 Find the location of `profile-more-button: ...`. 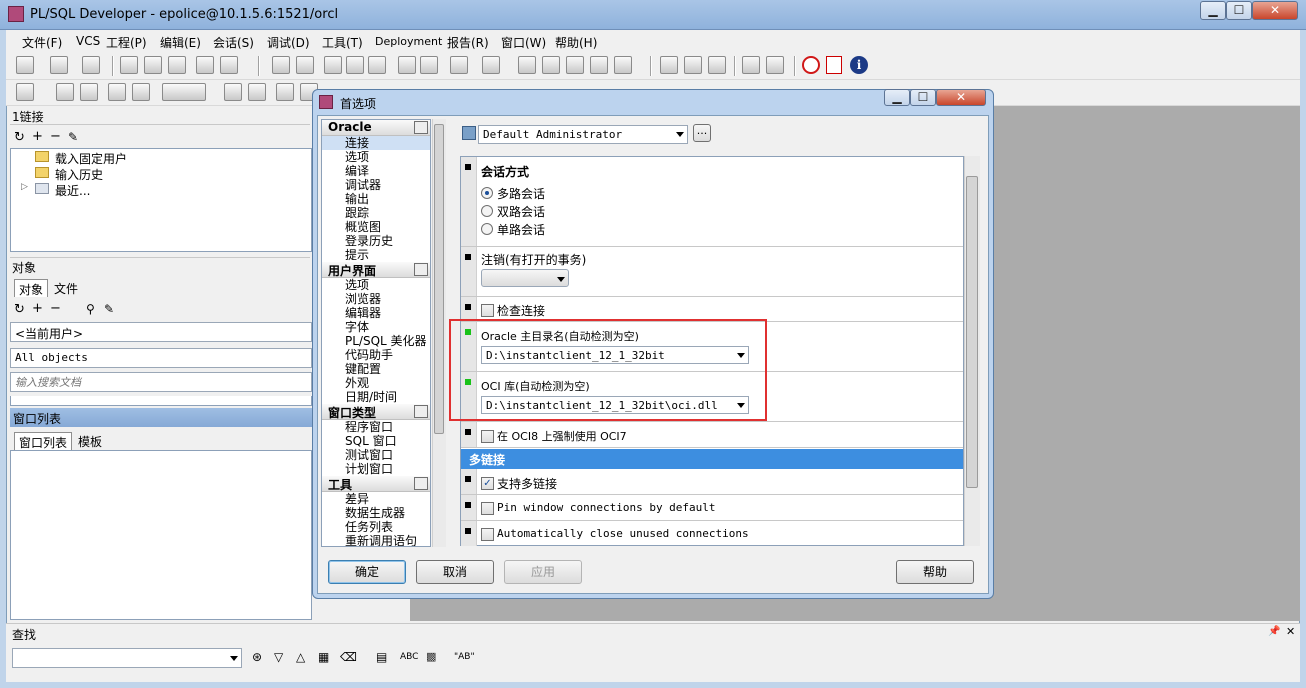

profile-more-button: ... is located at coordinates (702, 133).